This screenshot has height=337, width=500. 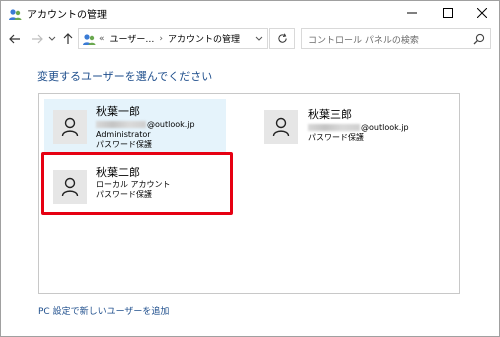 I want to click on close-icon, so click(x=482, y=13).